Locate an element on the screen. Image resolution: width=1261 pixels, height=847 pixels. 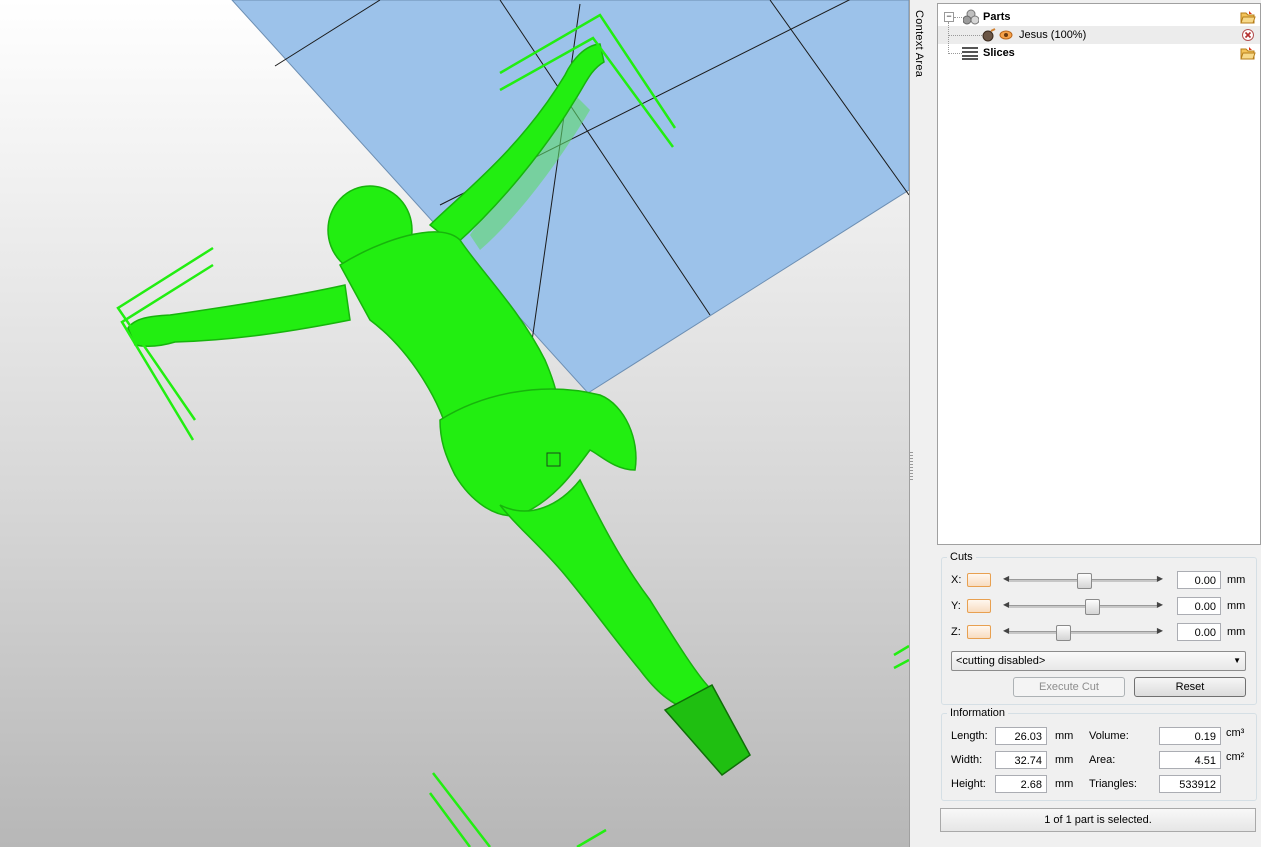
tree-row-parts: − Parts is located at coordinates (1099, 17).